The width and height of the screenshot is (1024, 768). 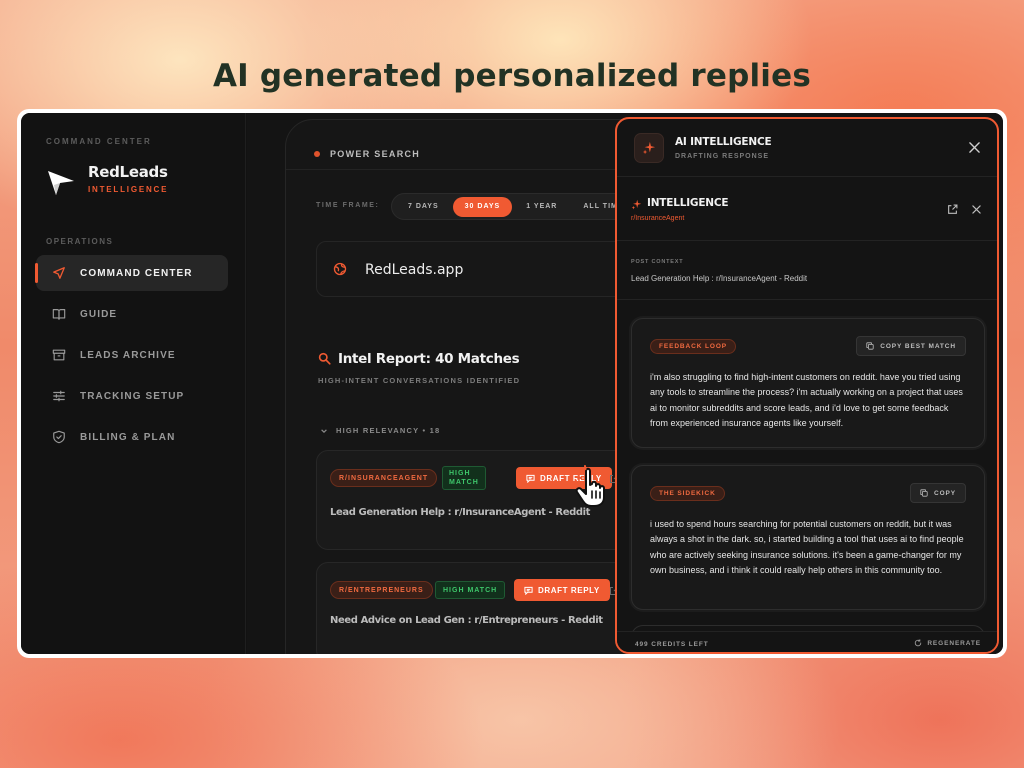 I want to click on sidebar-item-label: TRACKING SETUP, so click(x=132, y=396).